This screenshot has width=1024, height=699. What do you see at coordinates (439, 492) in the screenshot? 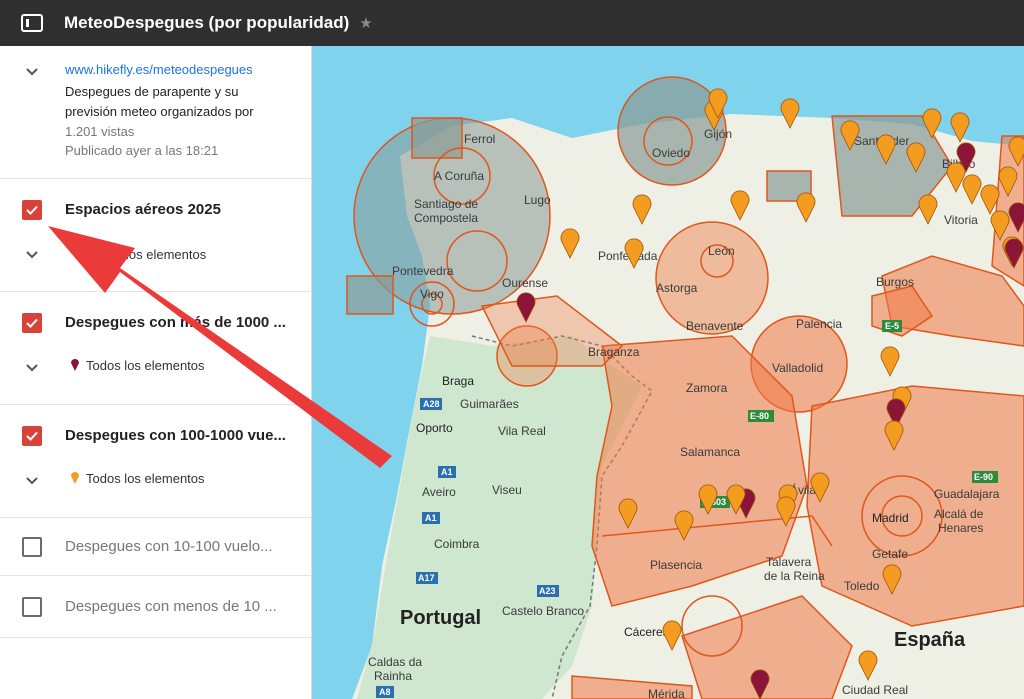
I see `town-label: Aveiro` at bounding box center [439, 492].